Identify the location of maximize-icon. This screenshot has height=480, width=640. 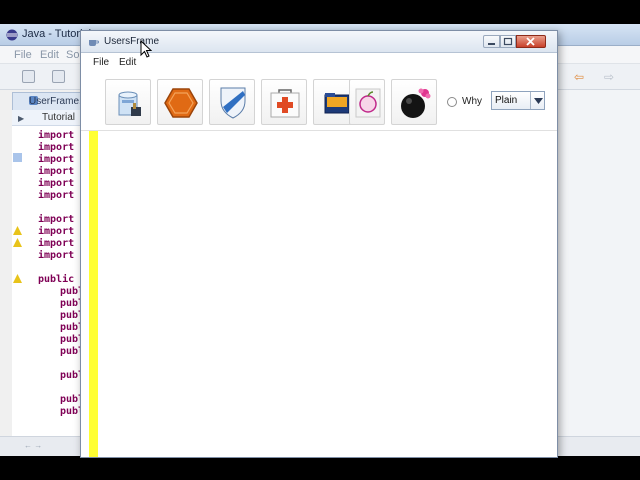
(508, 41).